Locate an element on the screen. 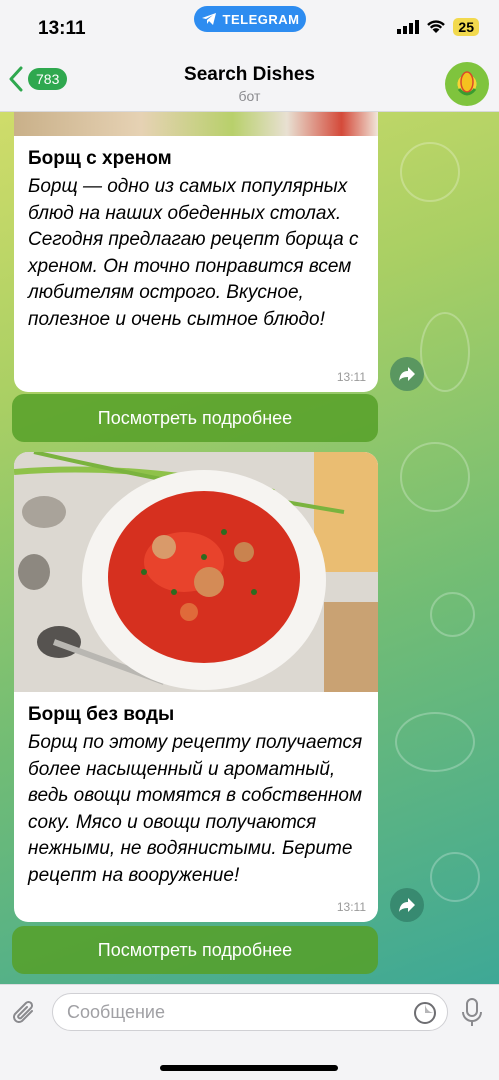 This screenshot has width=499, height=1080. message-title: Борщ с хреном is located at coordinates (100, 158).